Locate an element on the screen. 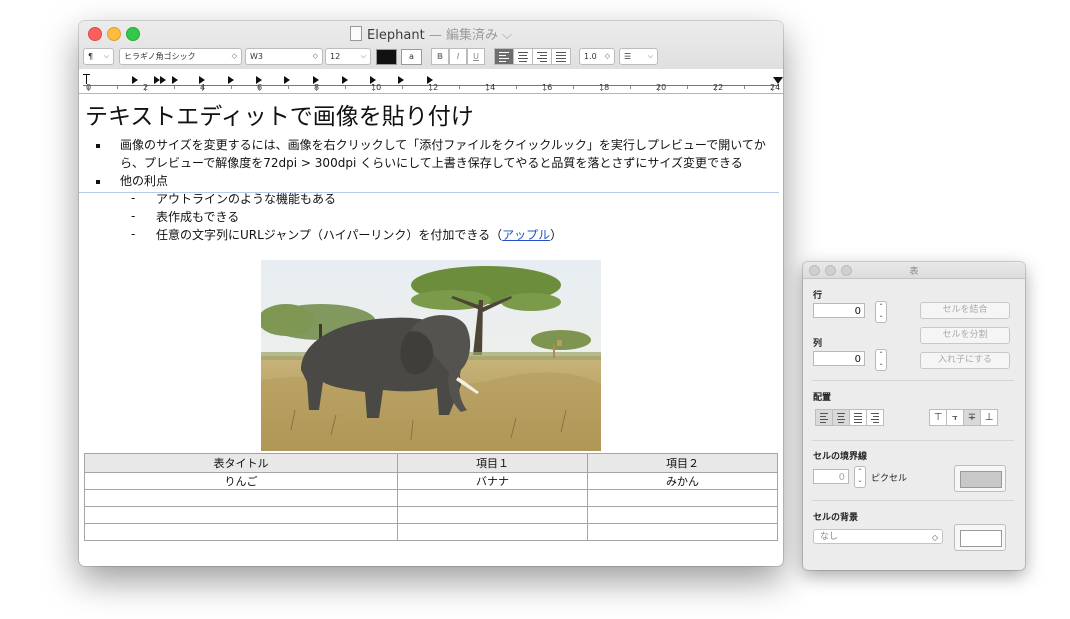  table-header-cell: 項目１ is located at coordinates (492, 463).